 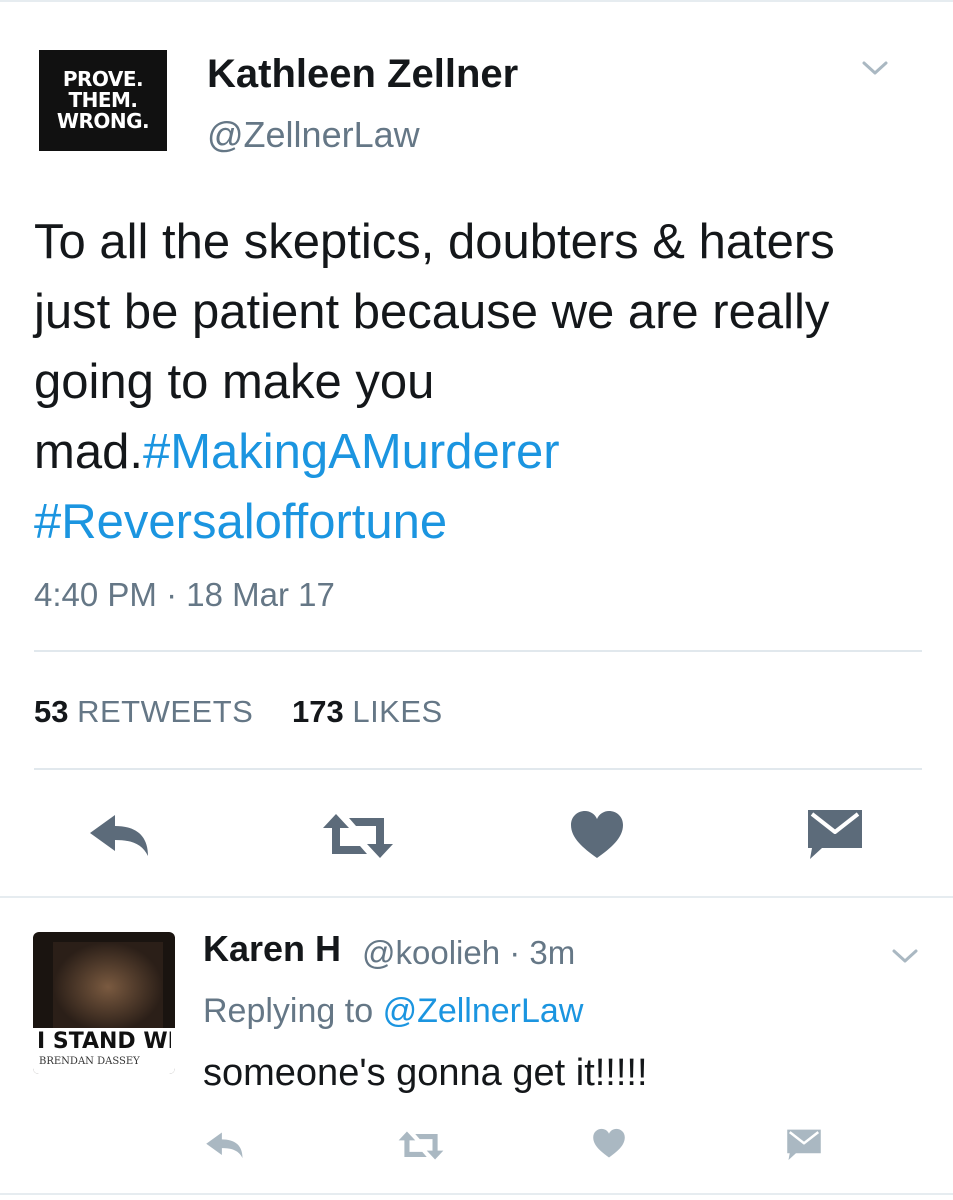 What do you see at coordinates (103, 121) in the screenshot?
I see `avatar-logo-line: WRONG.` at bounding box center [103, 121].